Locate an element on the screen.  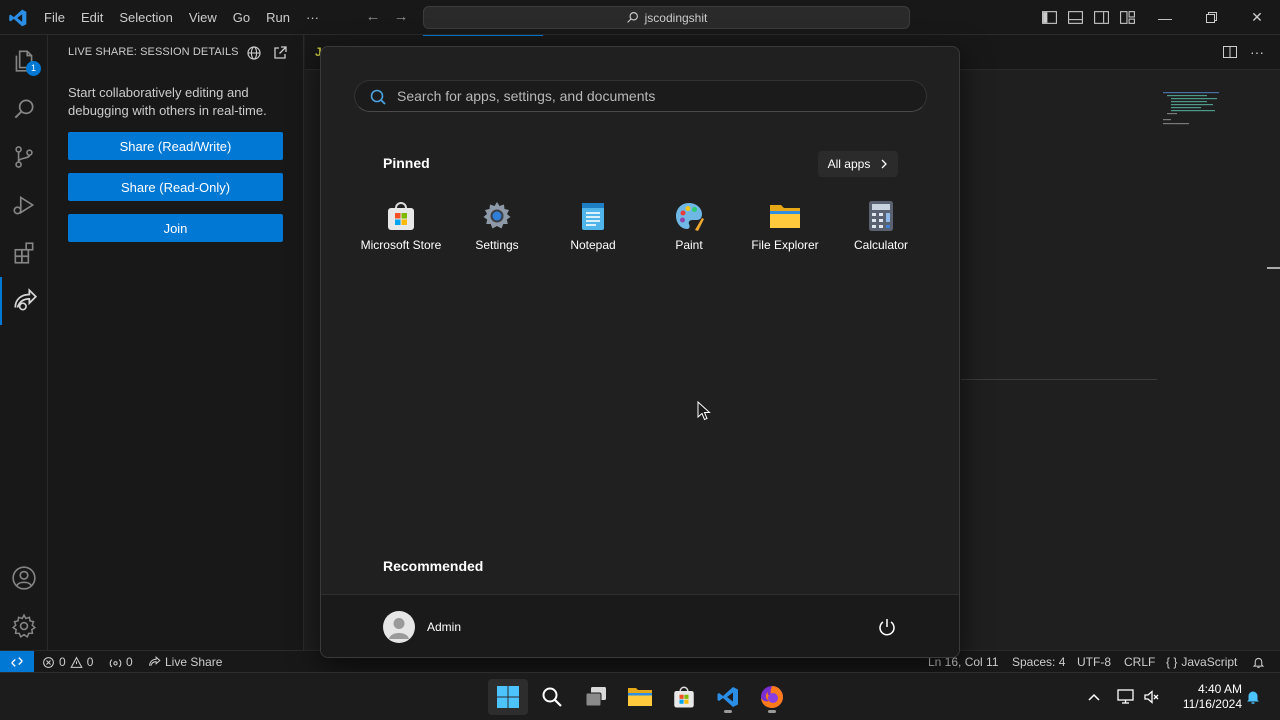
notification-bell-icon is located at coordinates (1253, 697).